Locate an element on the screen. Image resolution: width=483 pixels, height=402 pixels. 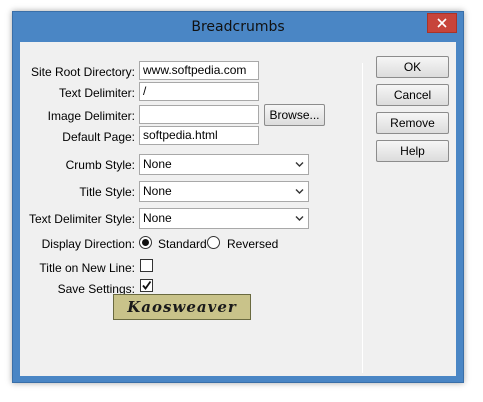
close-icon is located at coordinates (442, 23).